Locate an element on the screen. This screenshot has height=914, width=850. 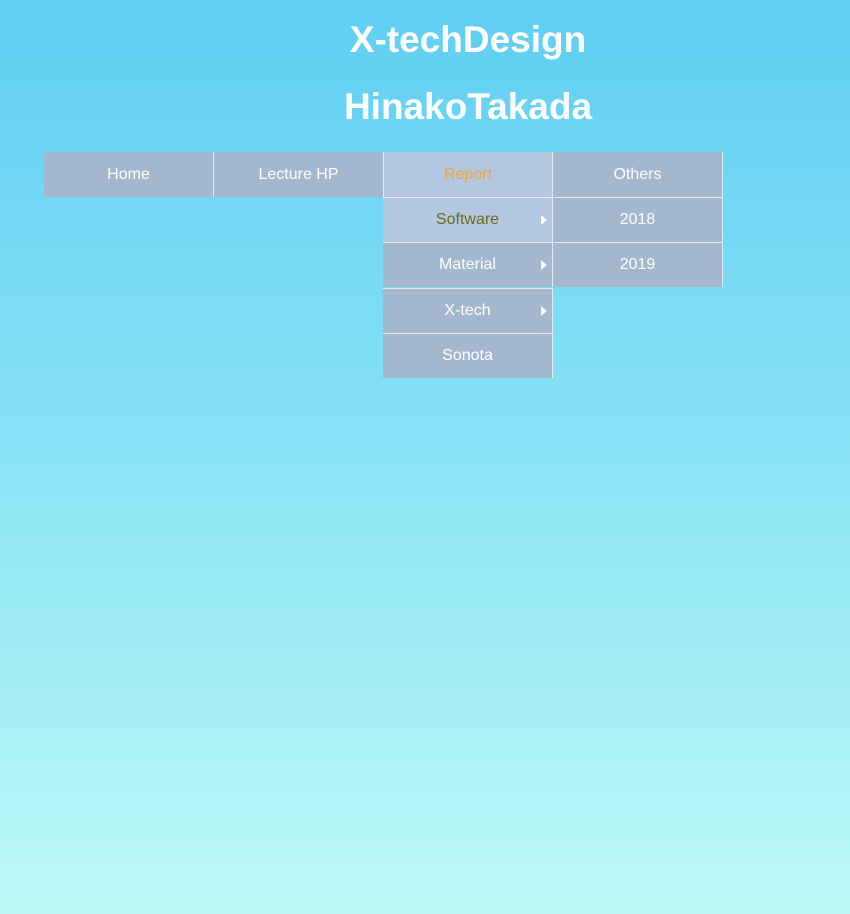
submenu-item-software: Software is located at coordinates (468, 219).